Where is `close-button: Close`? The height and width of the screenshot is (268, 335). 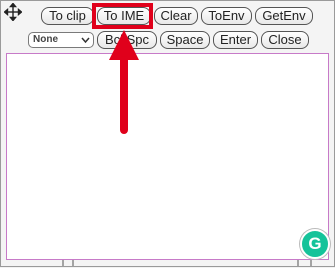
close-button: Close is located at coordinates (285, 40).